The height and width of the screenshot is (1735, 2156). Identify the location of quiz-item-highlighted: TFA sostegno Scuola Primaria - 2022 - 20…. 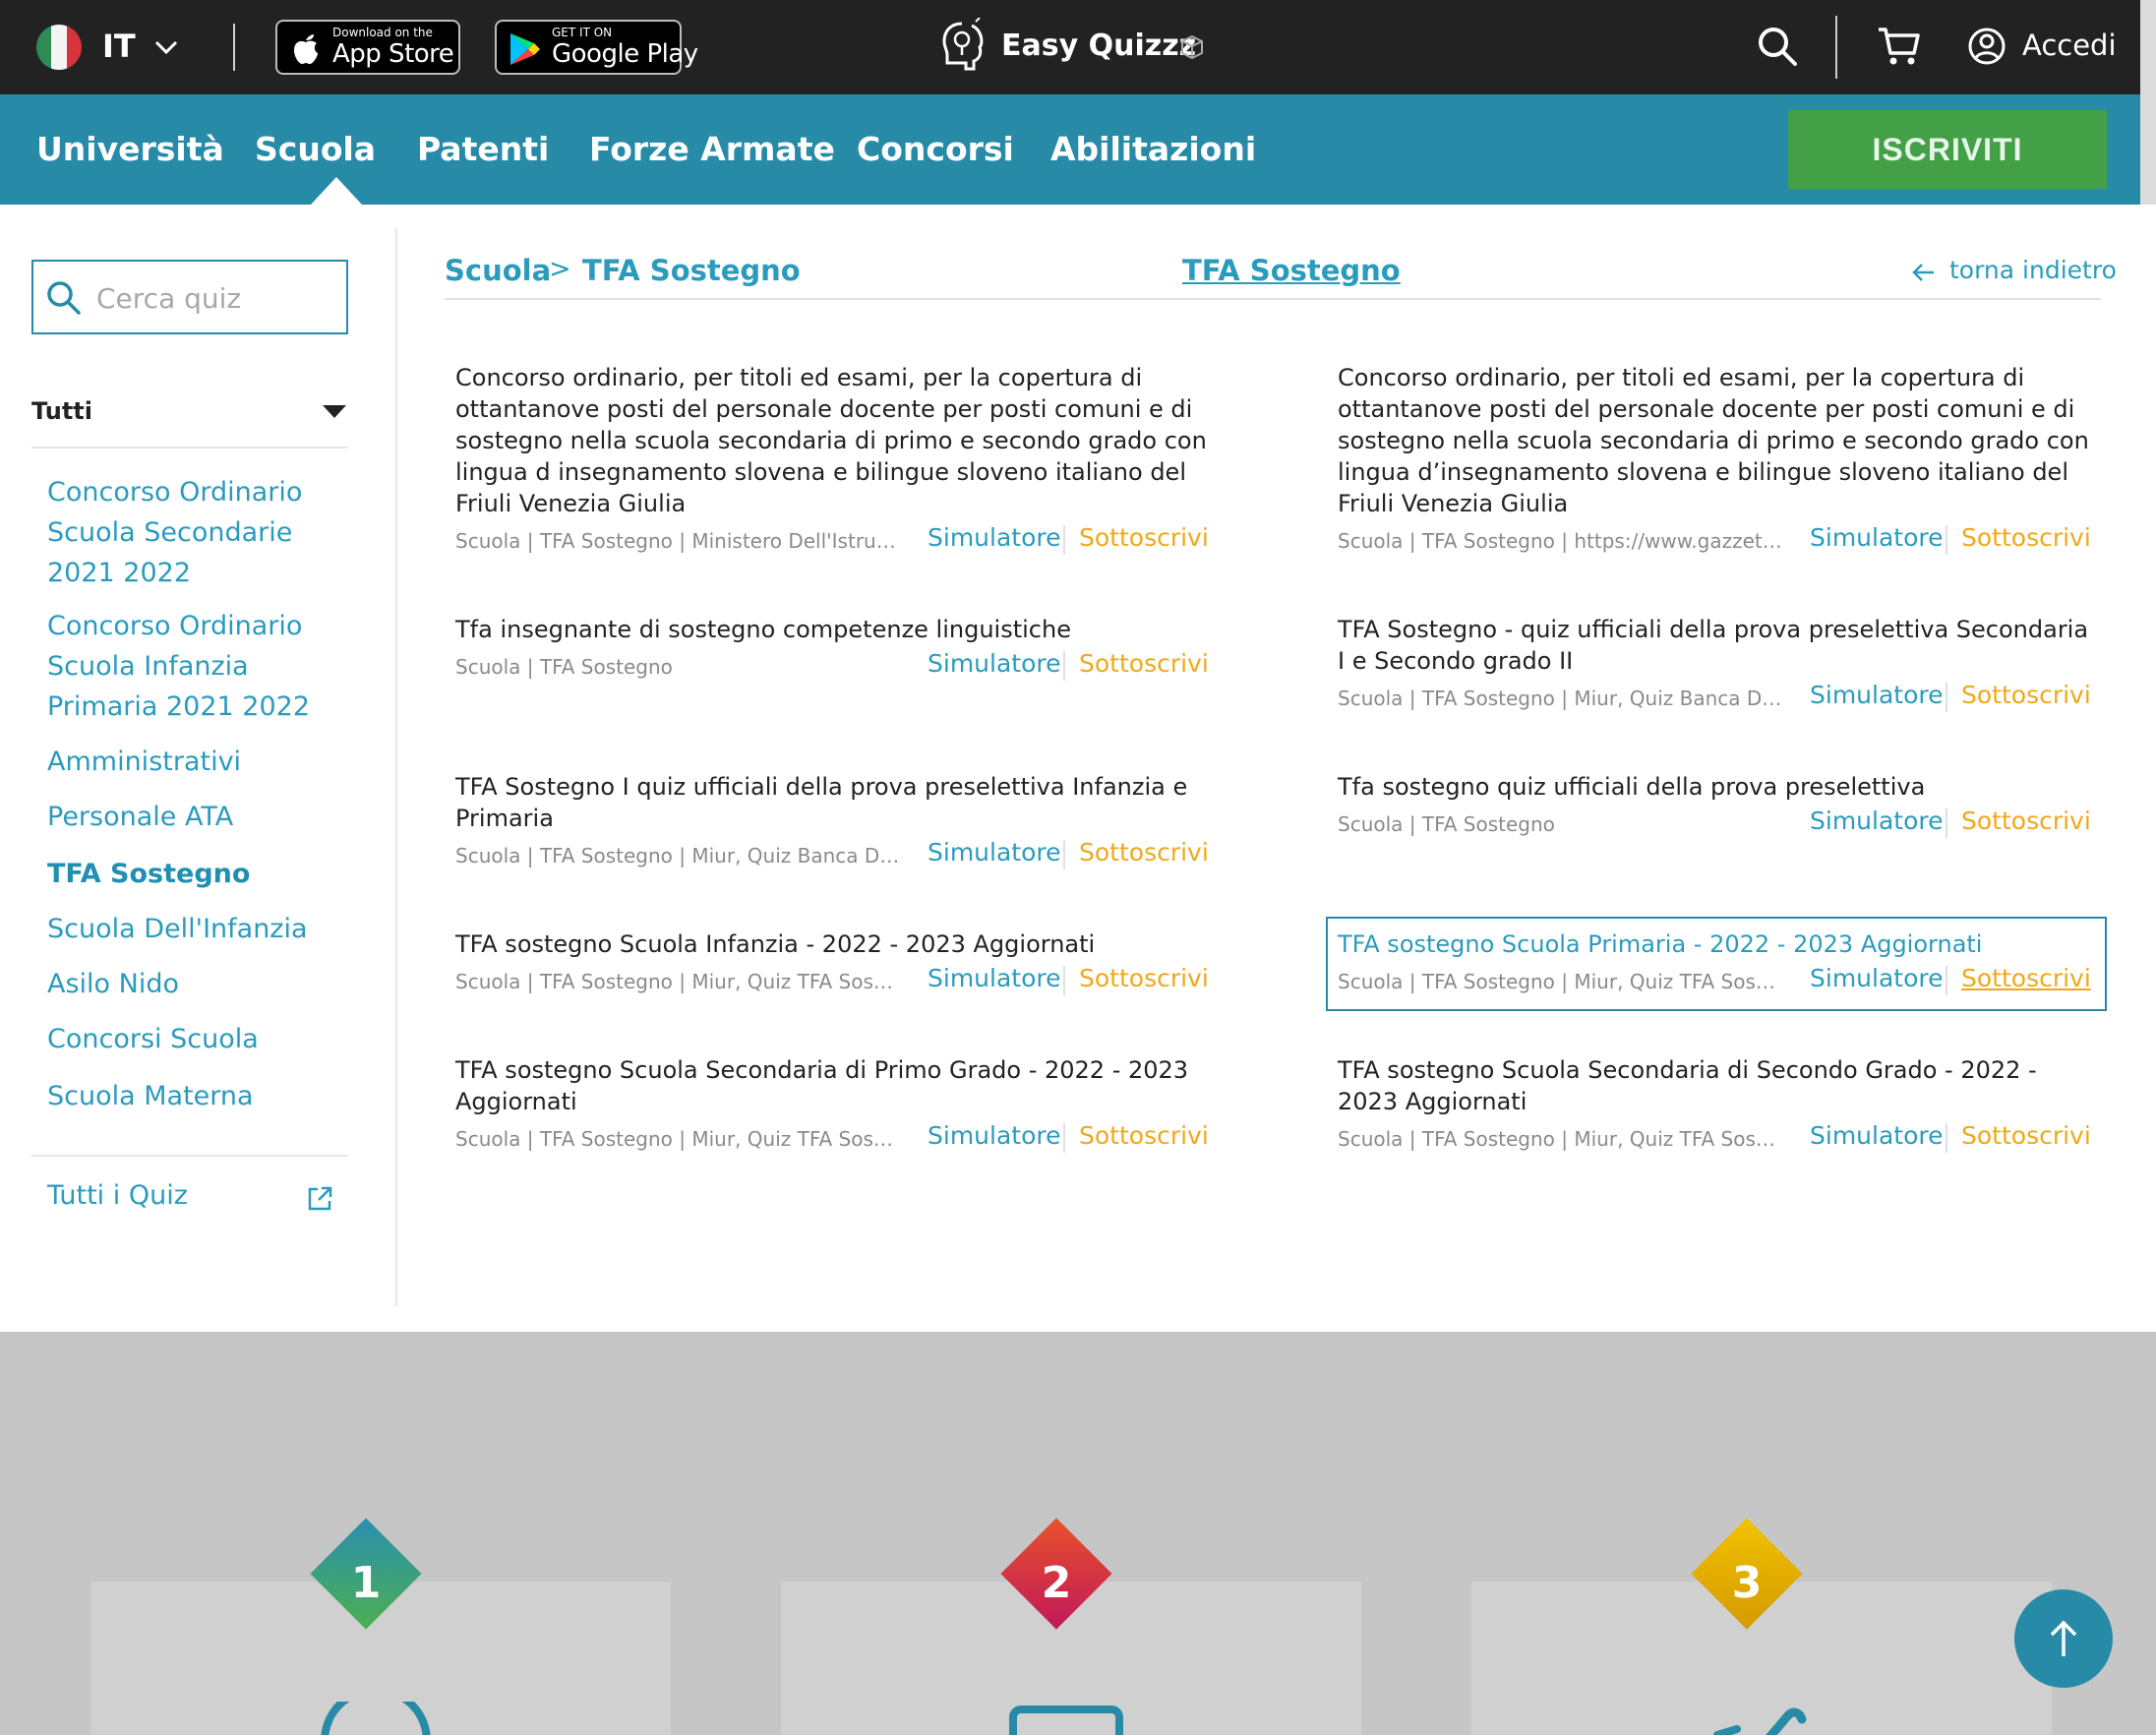
(1716, 964).